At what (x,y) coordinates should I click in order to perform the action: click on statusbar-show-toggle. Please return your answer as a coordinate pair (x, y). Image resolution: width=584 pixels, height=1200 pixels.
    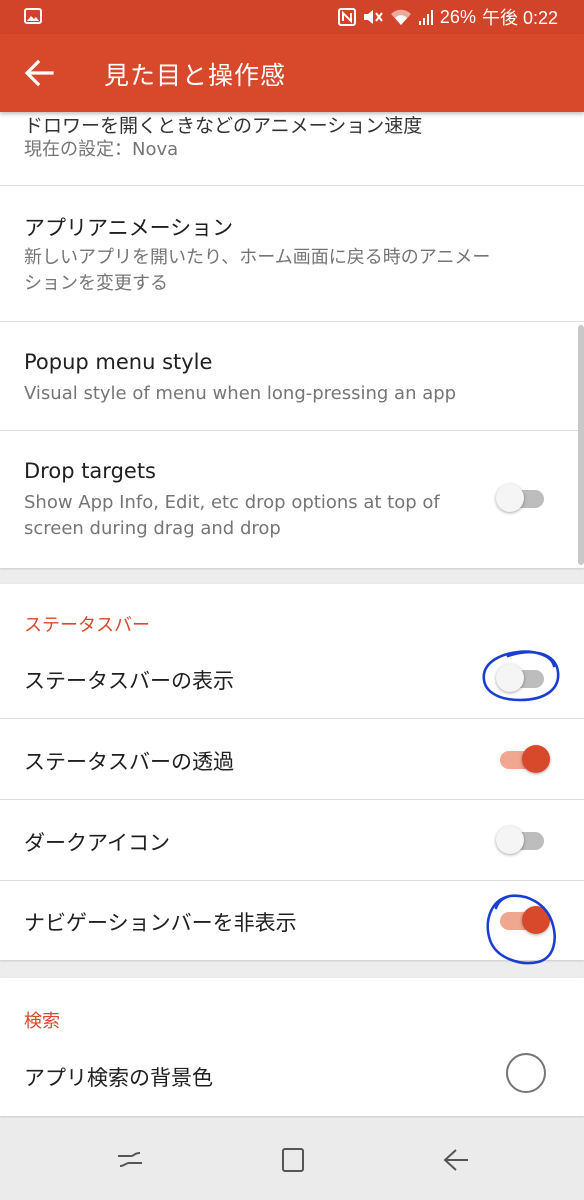
    Looking at the image, I should click on (524, 679).